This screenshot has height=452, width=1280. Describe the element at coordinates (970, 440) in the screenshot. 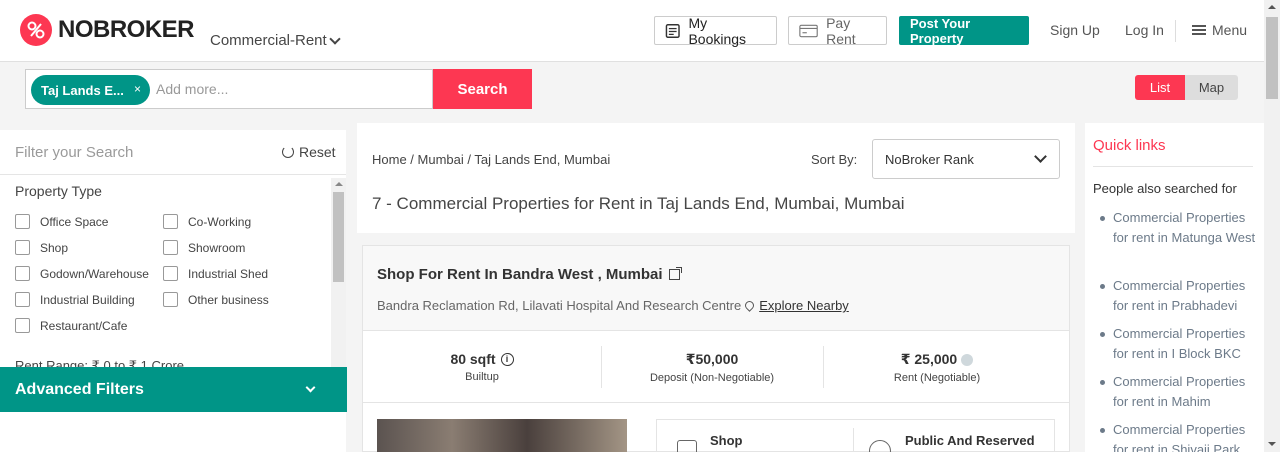

I see `amenity-parking: Public And Reserved` at that location.